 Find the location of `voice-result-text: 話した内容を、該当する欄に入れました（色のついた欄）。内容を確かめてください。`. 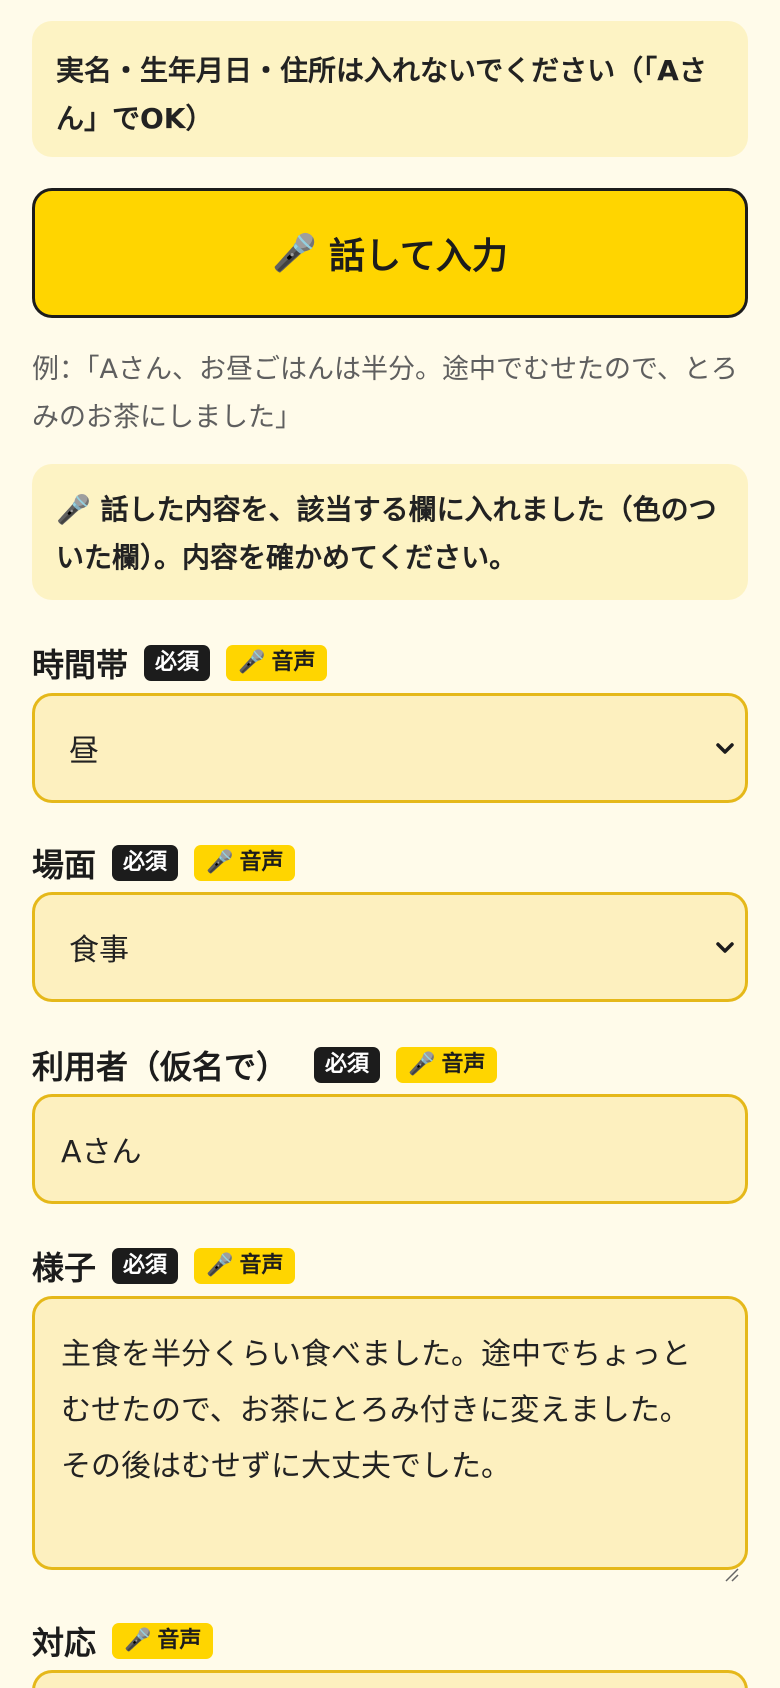

voice-result-text: 話した内容を、該当する欄に入れました（色のついた欄）。内容を確かめてください。 is located at coordinates (386, 533).